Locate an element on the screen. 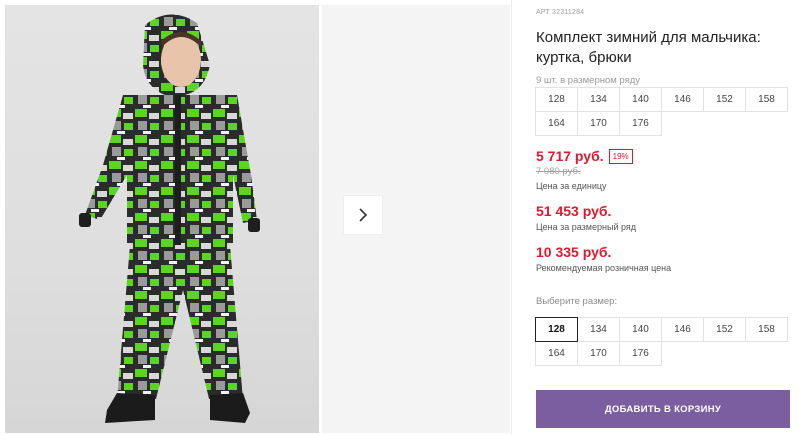  unit-price-row: 5 717 руб. 19% is located at coordinates (584, 156).